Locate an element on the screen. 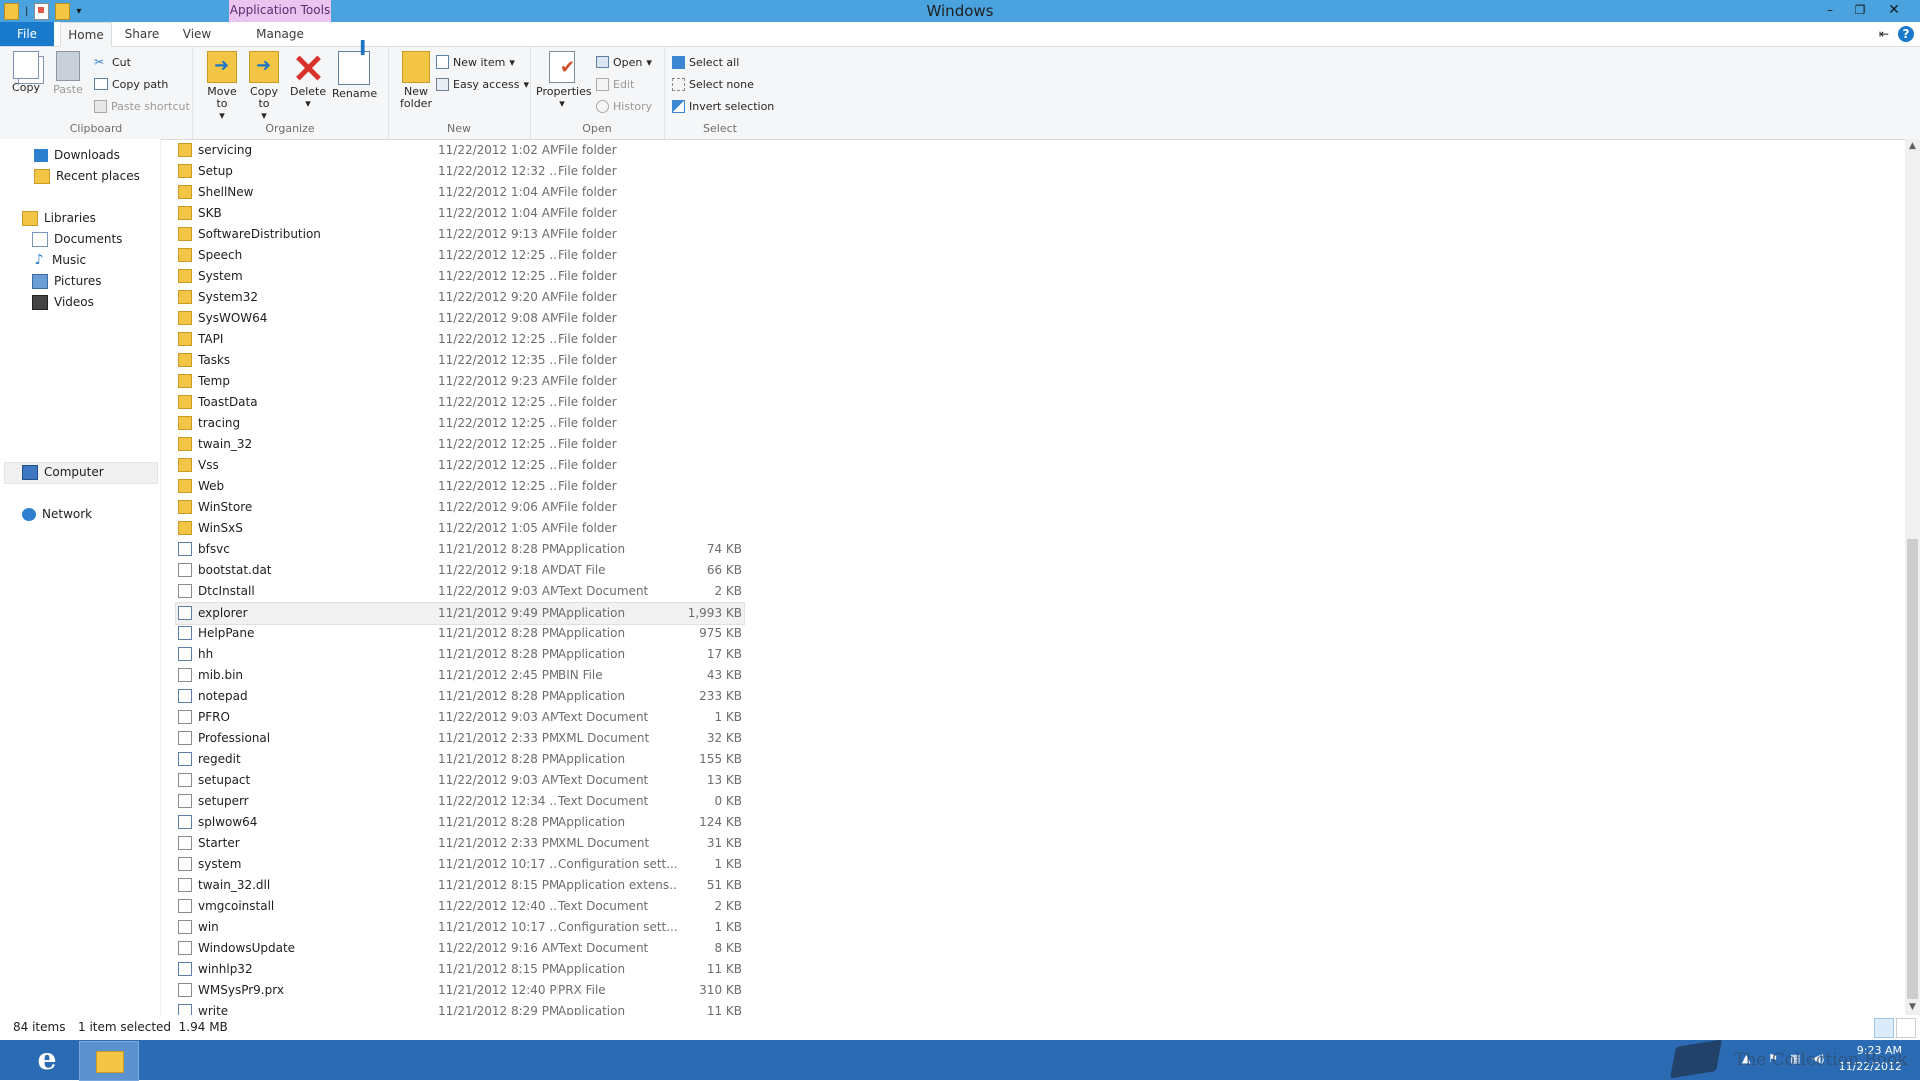 Image resolution: width=1920 pixels, height=1081 pixels. file-row: ToastData 11/22/2012 12:25 ... File folder is located at coordinates (460, 402).